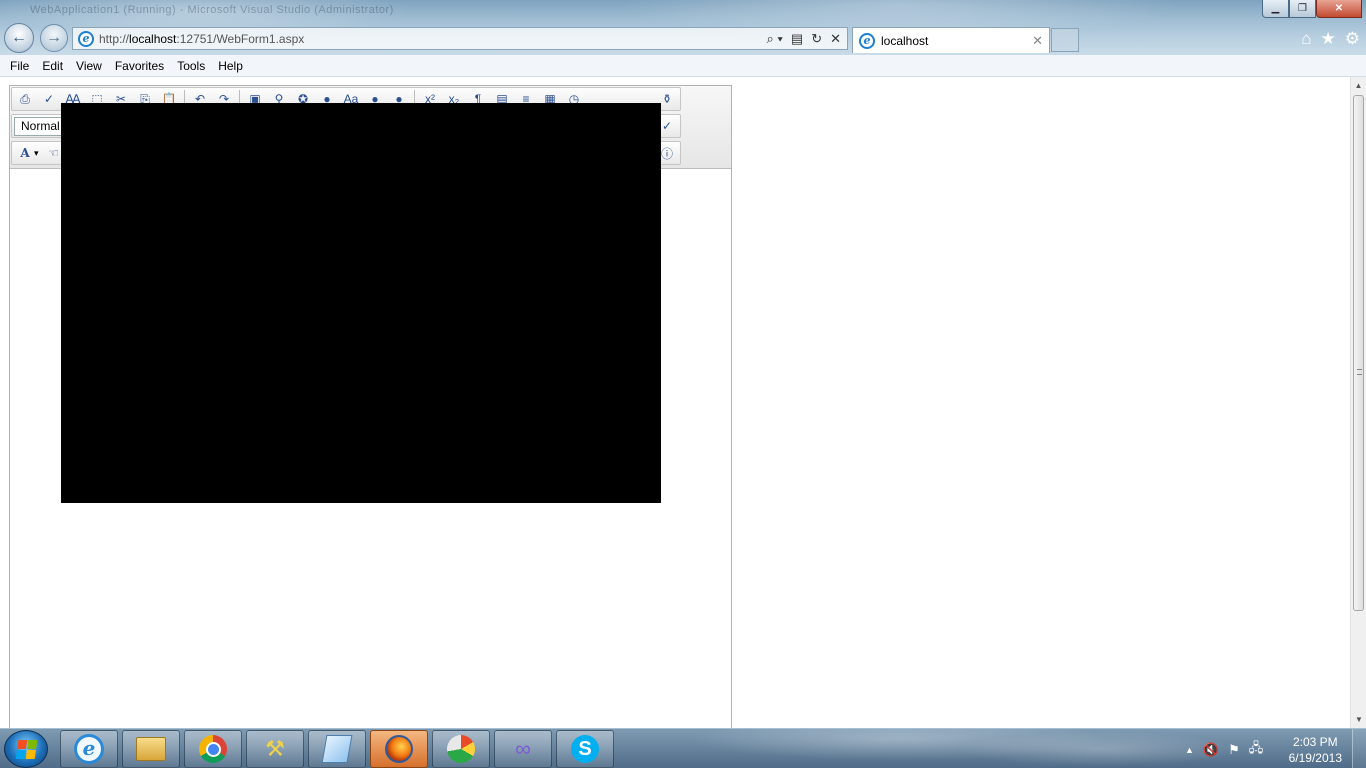 The image size is (1366, 768). What do you see at coordinates (1359, 372) in the screenshot?
I see `scroll-grip` at bounding box center [1359, 372].